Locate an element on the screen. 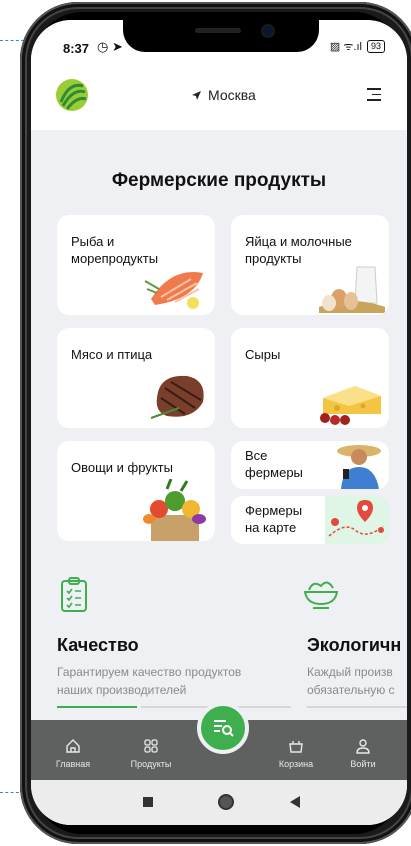 This screenshot has width=411, height=846. feature-desc-line: обязательную с is located at coordinates (351, 690).